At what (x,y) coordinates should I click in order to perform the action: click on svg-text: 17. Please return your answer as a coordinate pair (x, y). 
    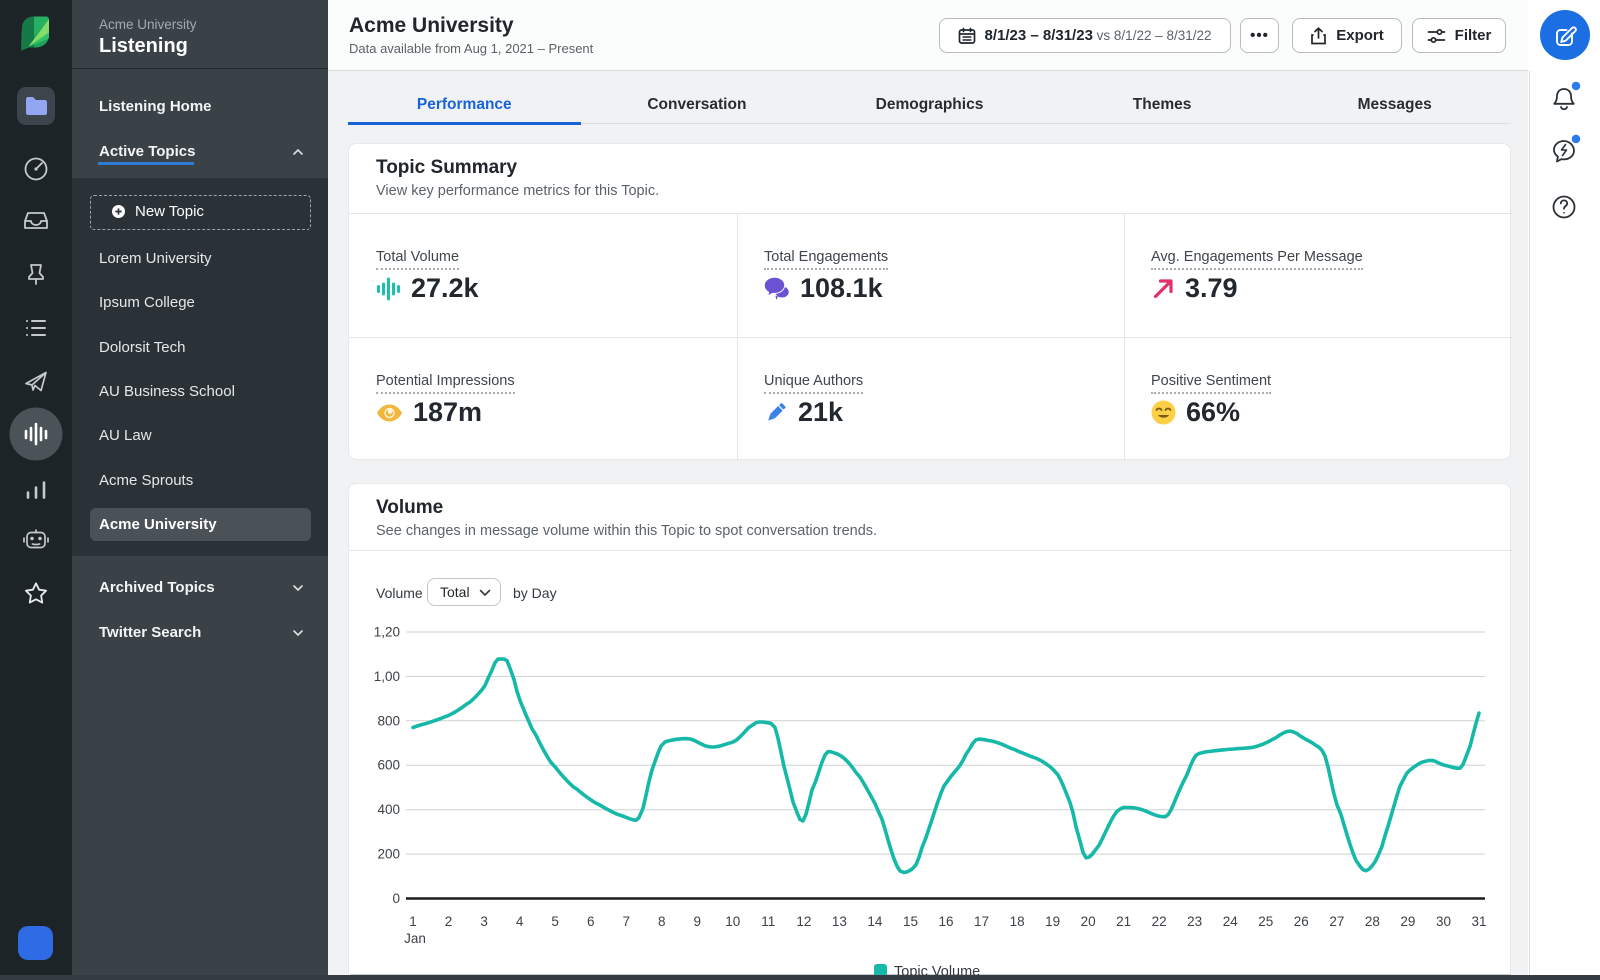
    Looking at the image, I should click on (981, 921).